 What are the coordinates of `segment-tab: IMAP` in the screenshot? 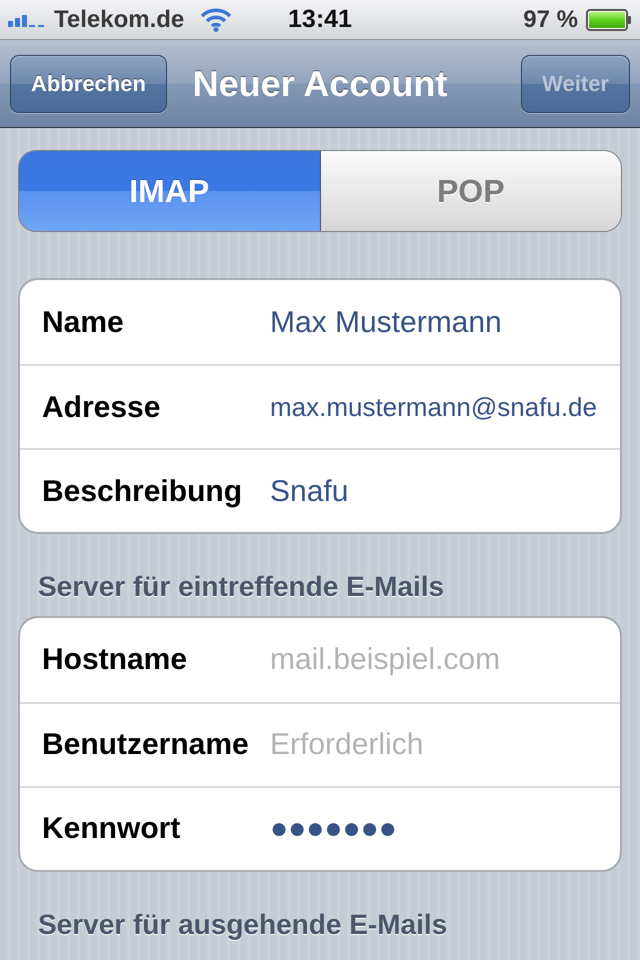 It's located at (169, 191).